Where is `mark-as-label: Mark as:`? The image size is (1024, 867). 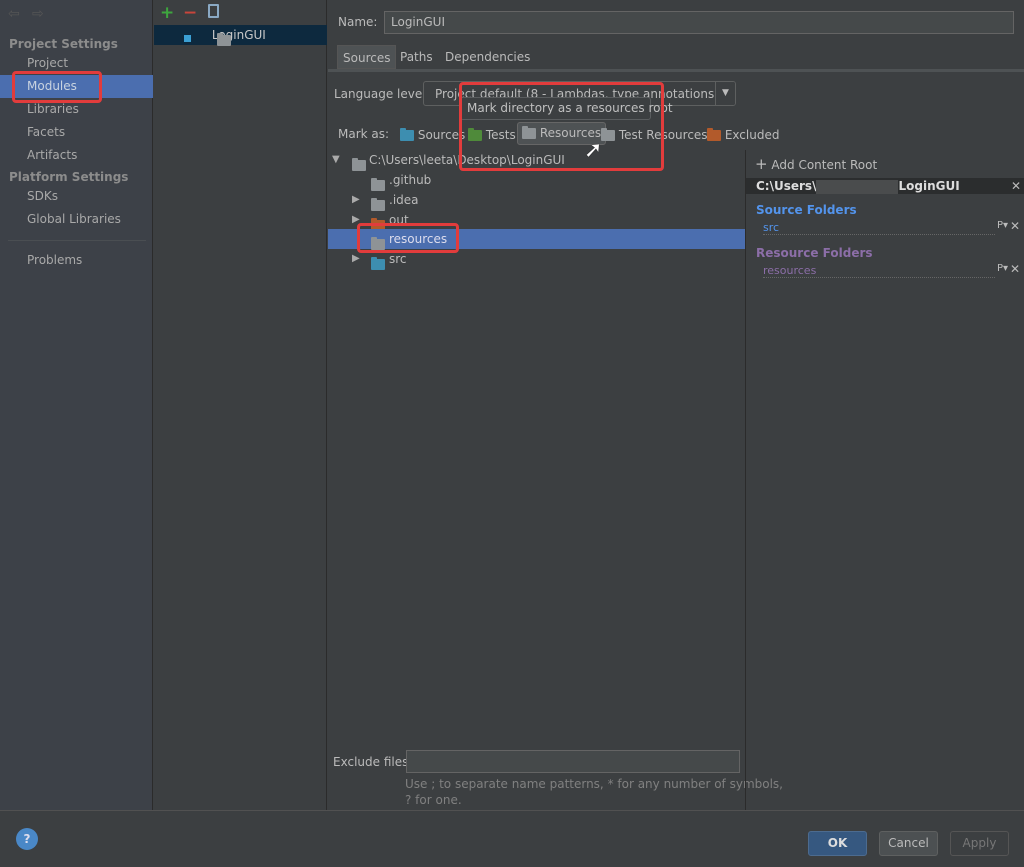
mark-as-label: Mark as: is located at coordinates (364, 134).